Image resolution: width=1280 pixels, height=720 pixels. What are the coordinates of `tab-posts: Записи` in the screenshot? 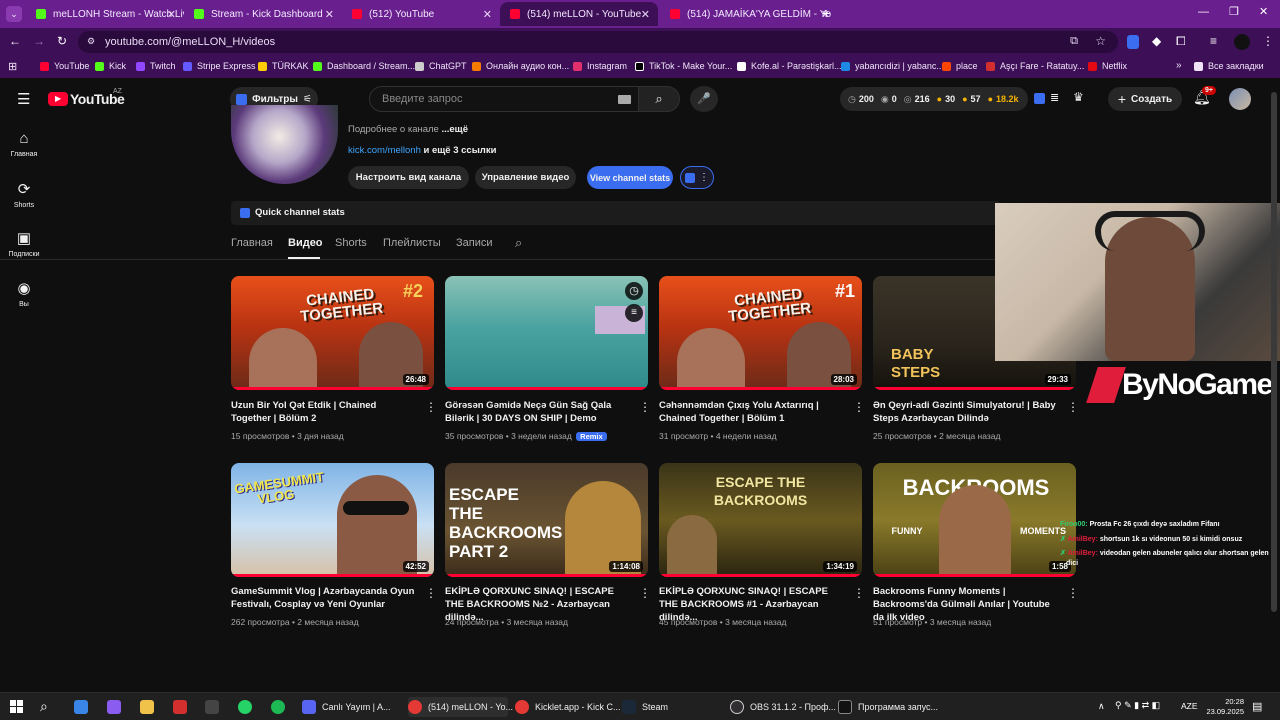 It's located at (474, 243).